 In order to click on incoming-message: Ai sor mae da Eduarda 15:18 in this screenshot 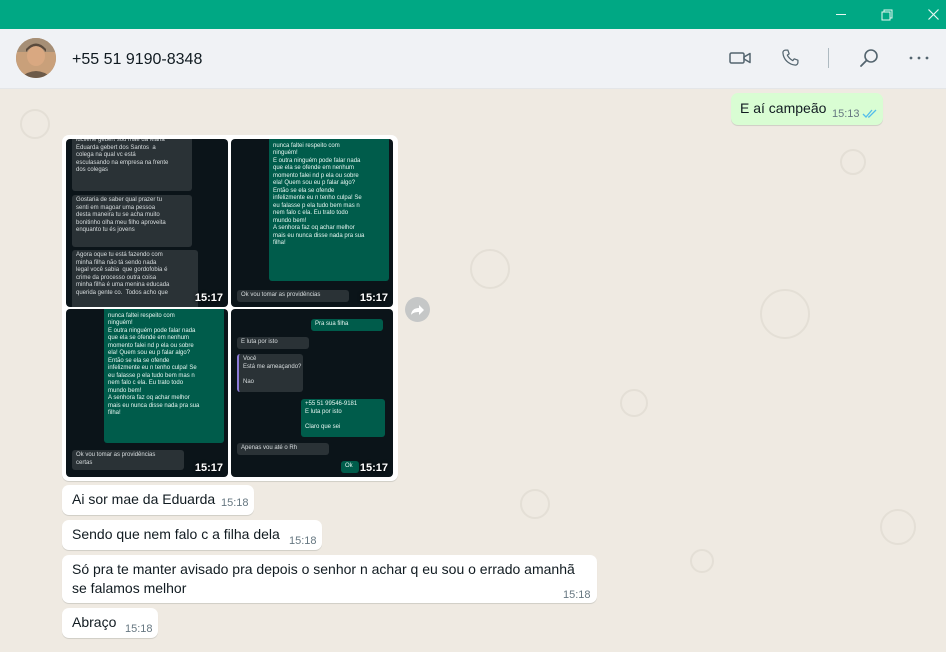, I will do `click(158, 500)`.